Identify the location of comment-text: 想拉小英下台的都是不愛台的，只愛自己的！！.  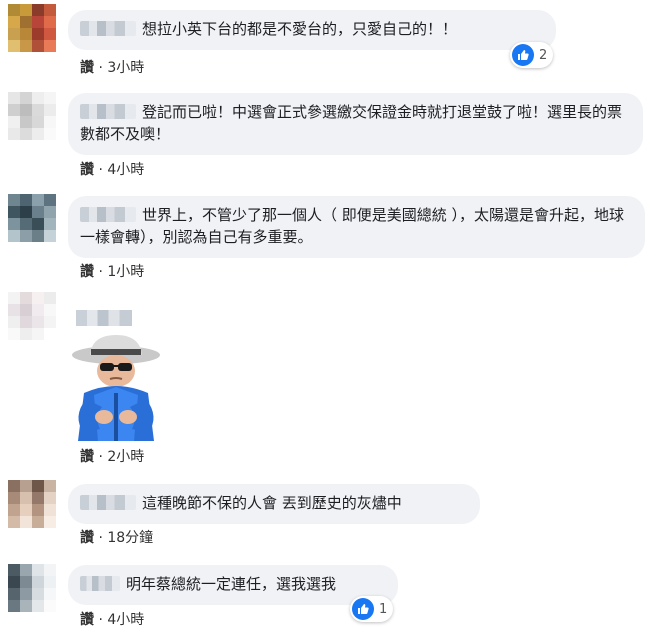
(300, 29).